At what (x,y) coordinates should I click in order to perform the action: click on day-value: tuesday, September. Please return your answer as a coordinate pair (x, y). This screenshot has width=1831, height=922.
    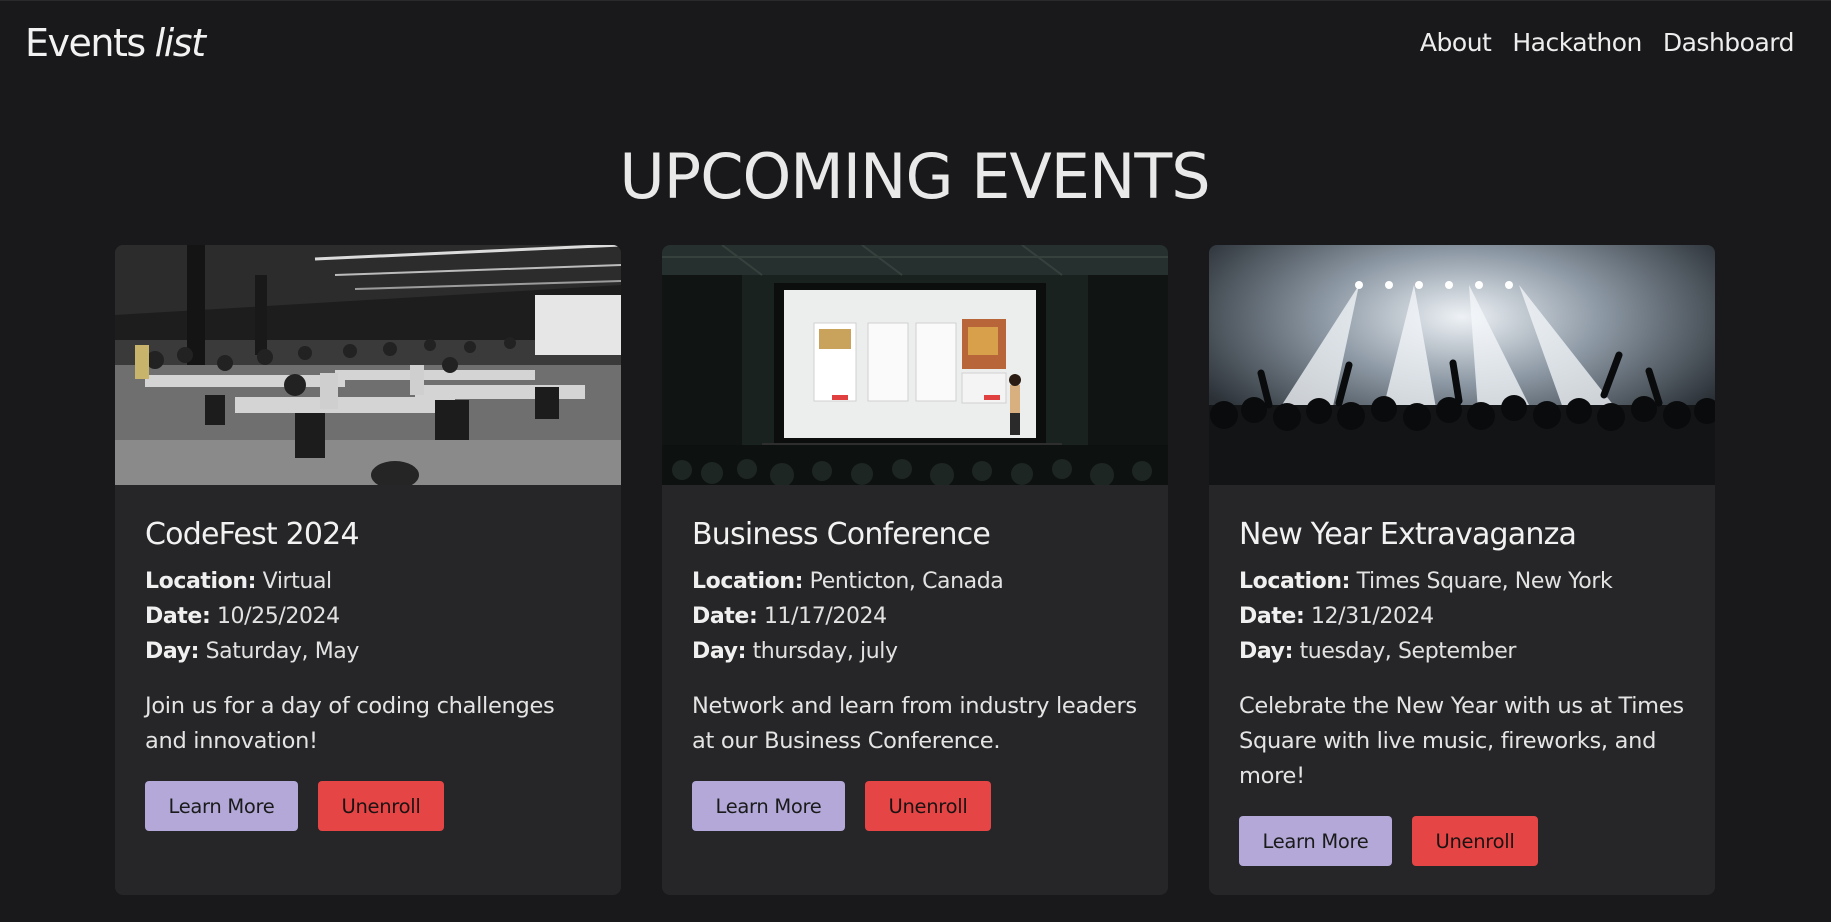
    Looking at the image, I should click on (1408, 651).